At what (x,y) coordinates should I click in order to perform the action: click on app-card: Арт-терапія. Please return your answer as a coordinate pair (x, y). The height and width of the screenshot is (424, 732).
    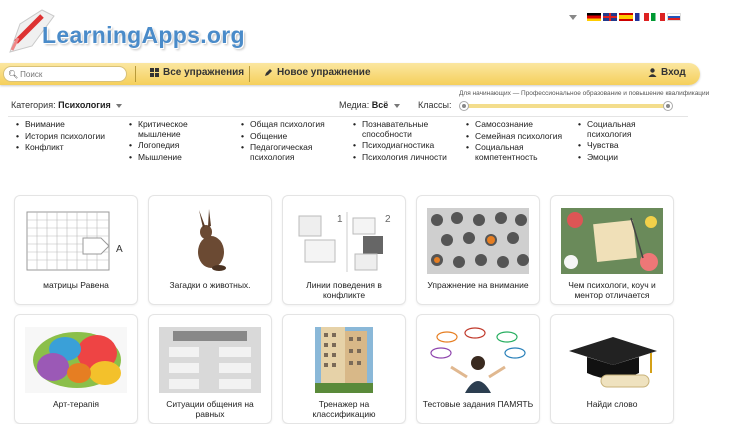
    Looking at the image, I should click on (76, 369).